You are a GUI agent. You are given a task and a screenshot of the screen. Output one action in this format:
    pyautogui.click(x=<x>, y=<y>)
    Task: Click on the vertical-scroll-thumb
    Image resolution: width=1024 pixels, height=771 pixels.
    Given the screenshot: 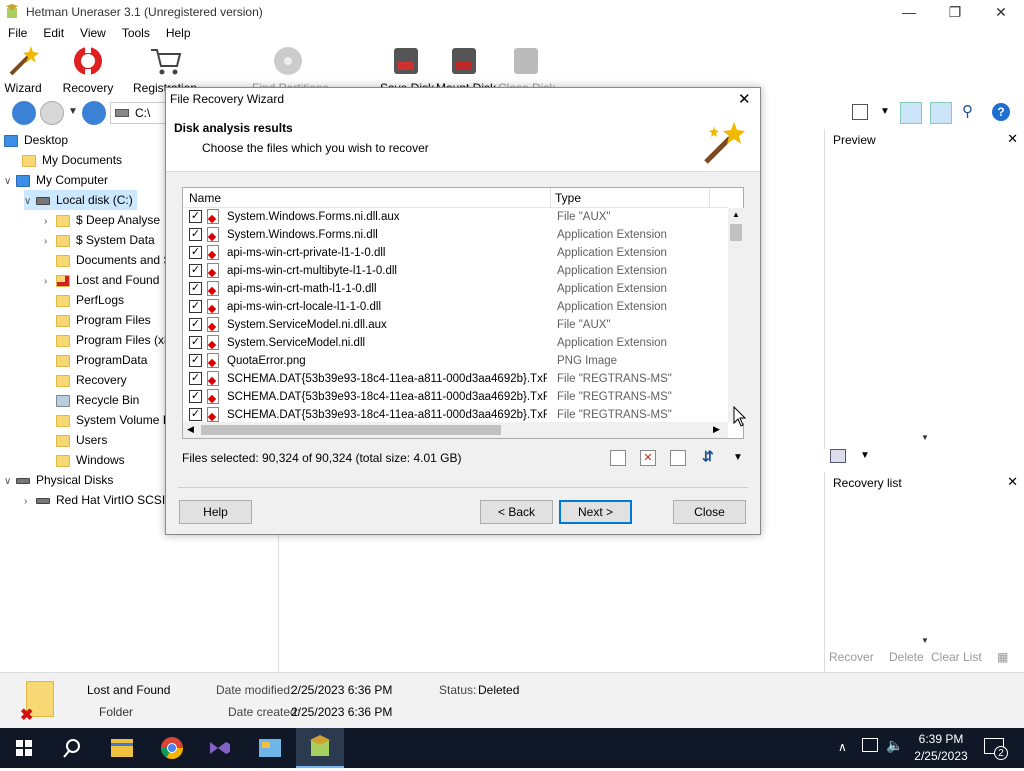 What is the action you would take?
    pyautogui.click(x=736, y=232)
    